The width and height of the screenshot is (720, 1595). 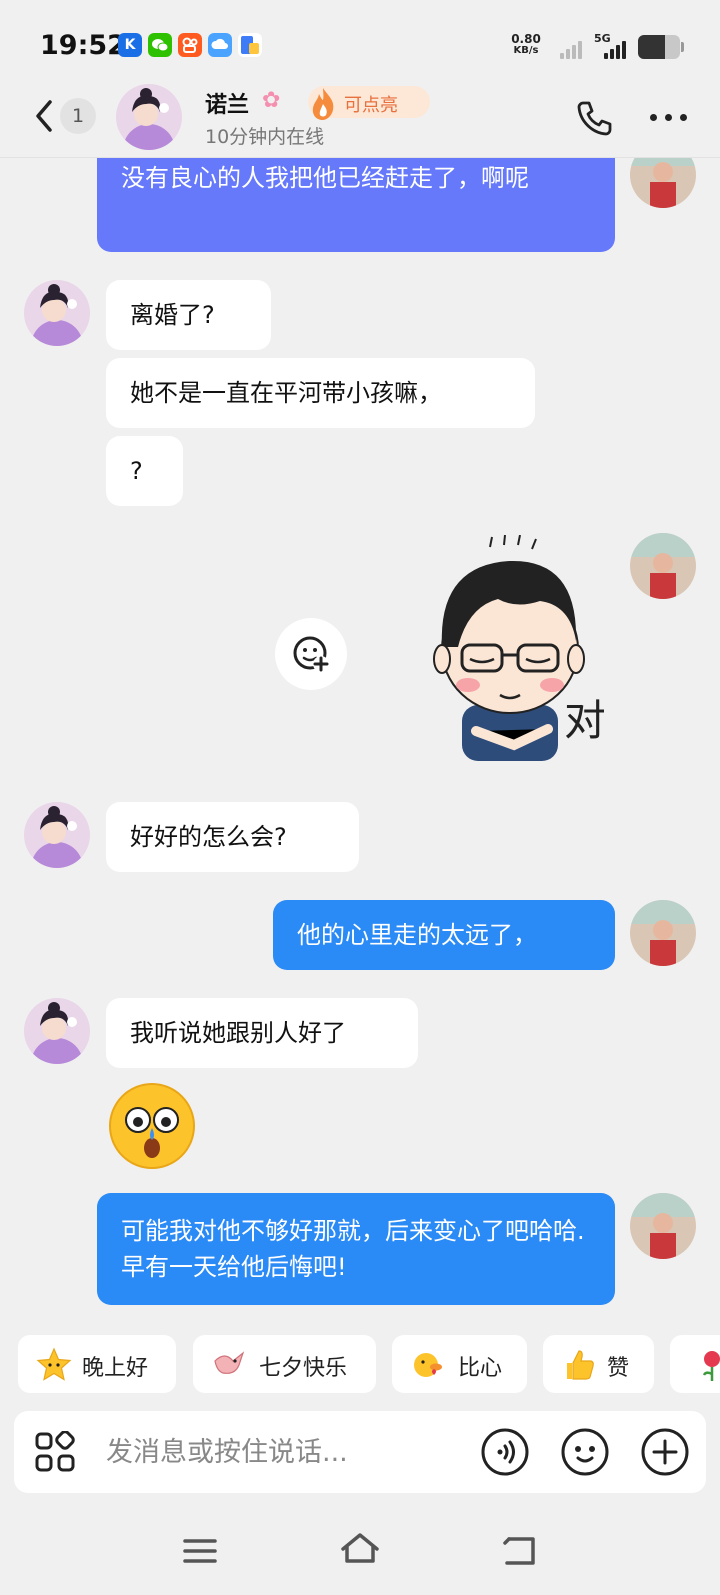 What do you see at coordinates (54, 1364) in the screenshot?
I see `star-face-icon` at bounding box center [54, 1364].